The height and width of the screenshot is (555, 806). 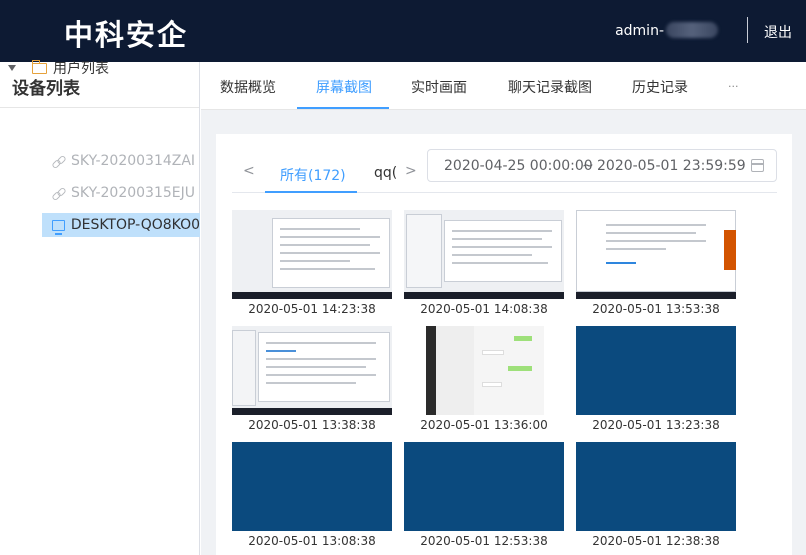 What do you see at coordinates (135, 225) in the screenshot?
I see `device-label: DESKTOP-QO8KO0` at bounding box center [135, 225].